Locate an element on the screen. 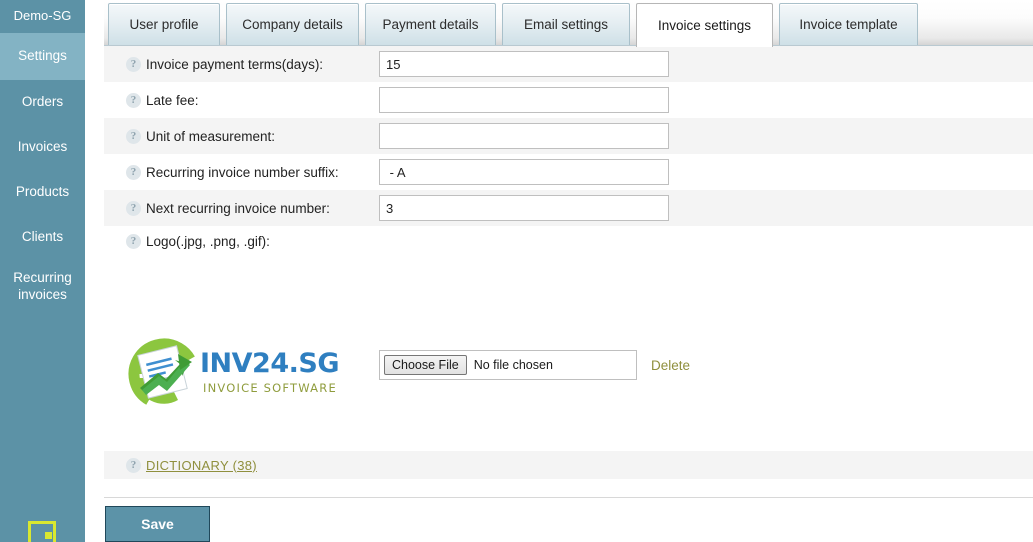  logo-brand-text: INV24.SG is located at coordinates (269, 363).